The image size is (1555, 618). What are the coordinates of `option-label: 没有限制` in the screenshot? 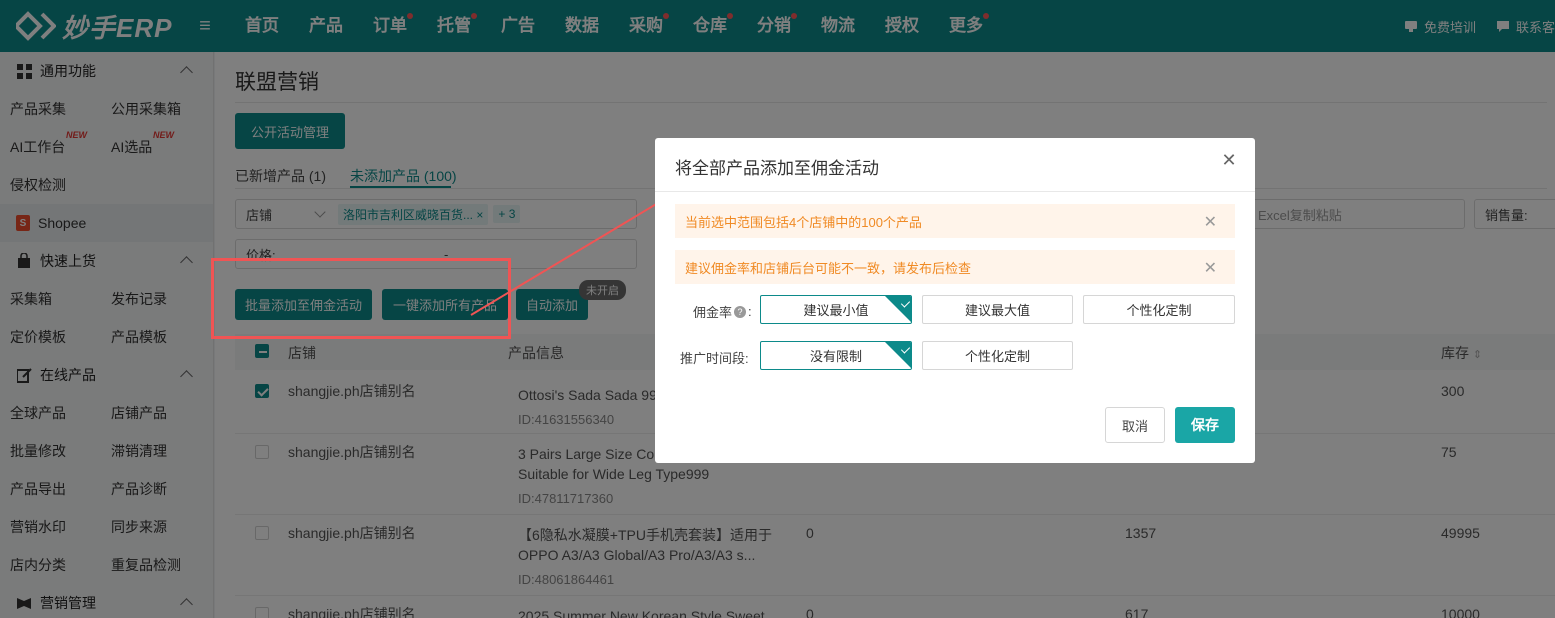 It's located at (835, 356).